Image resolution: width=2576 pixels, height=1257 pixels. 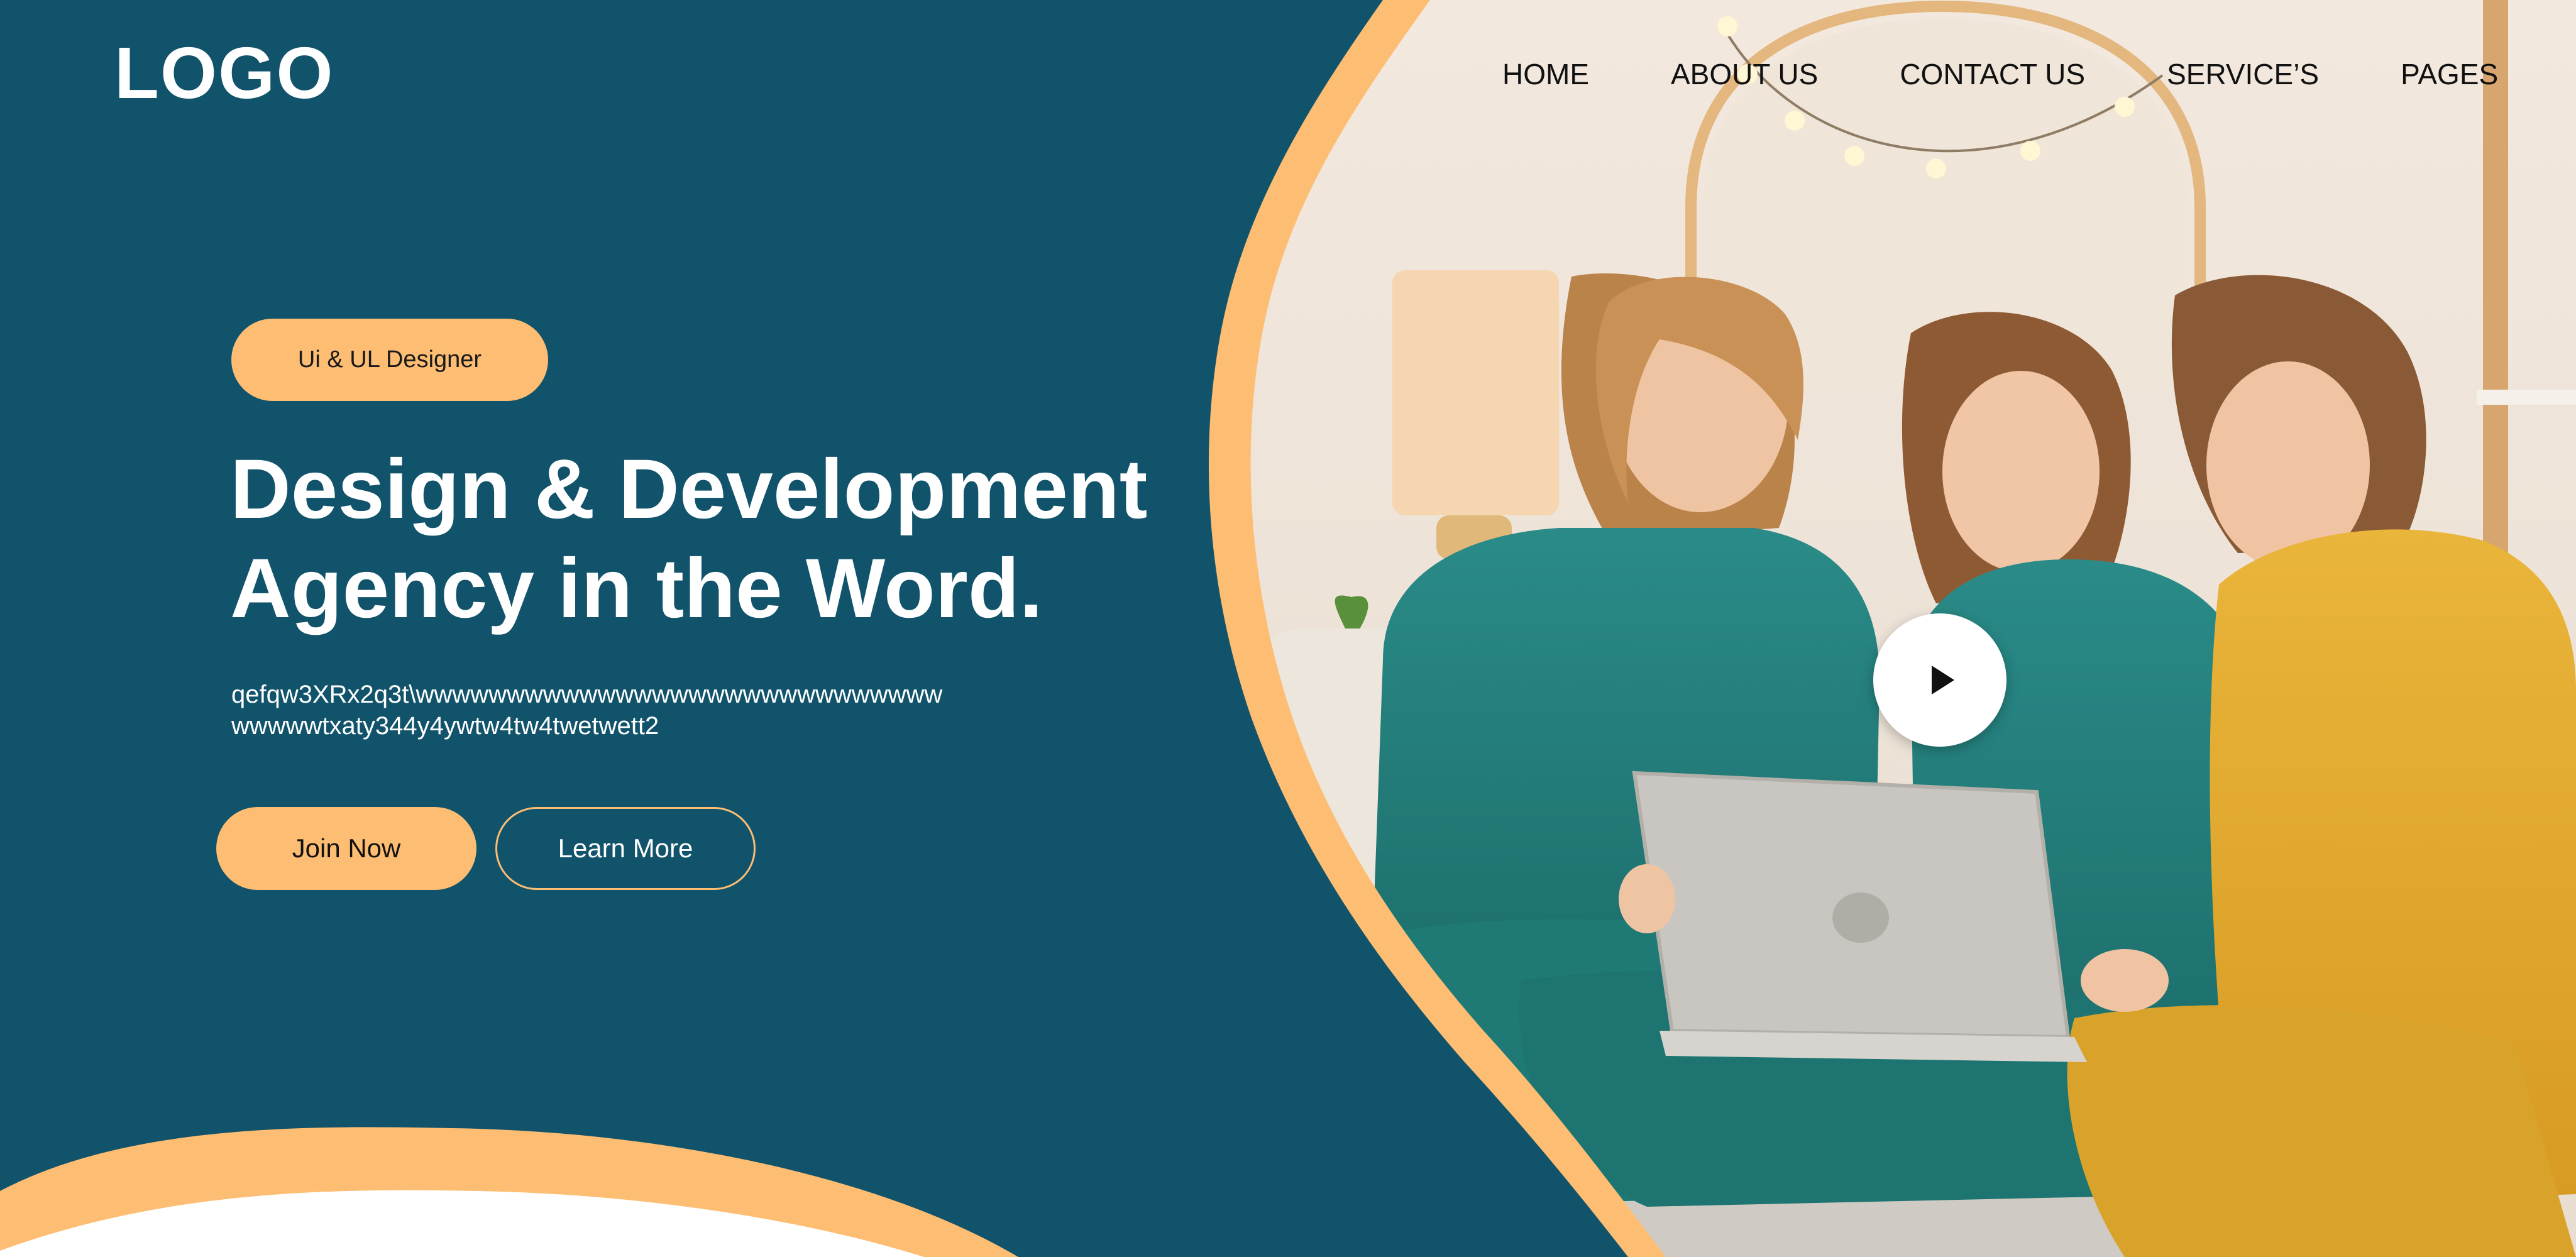 What do you see at coordinates (1992, 74) in the screenshot?
I see `nav-item-contact-us: CONTACT US` at bounding box center [1992, 74].